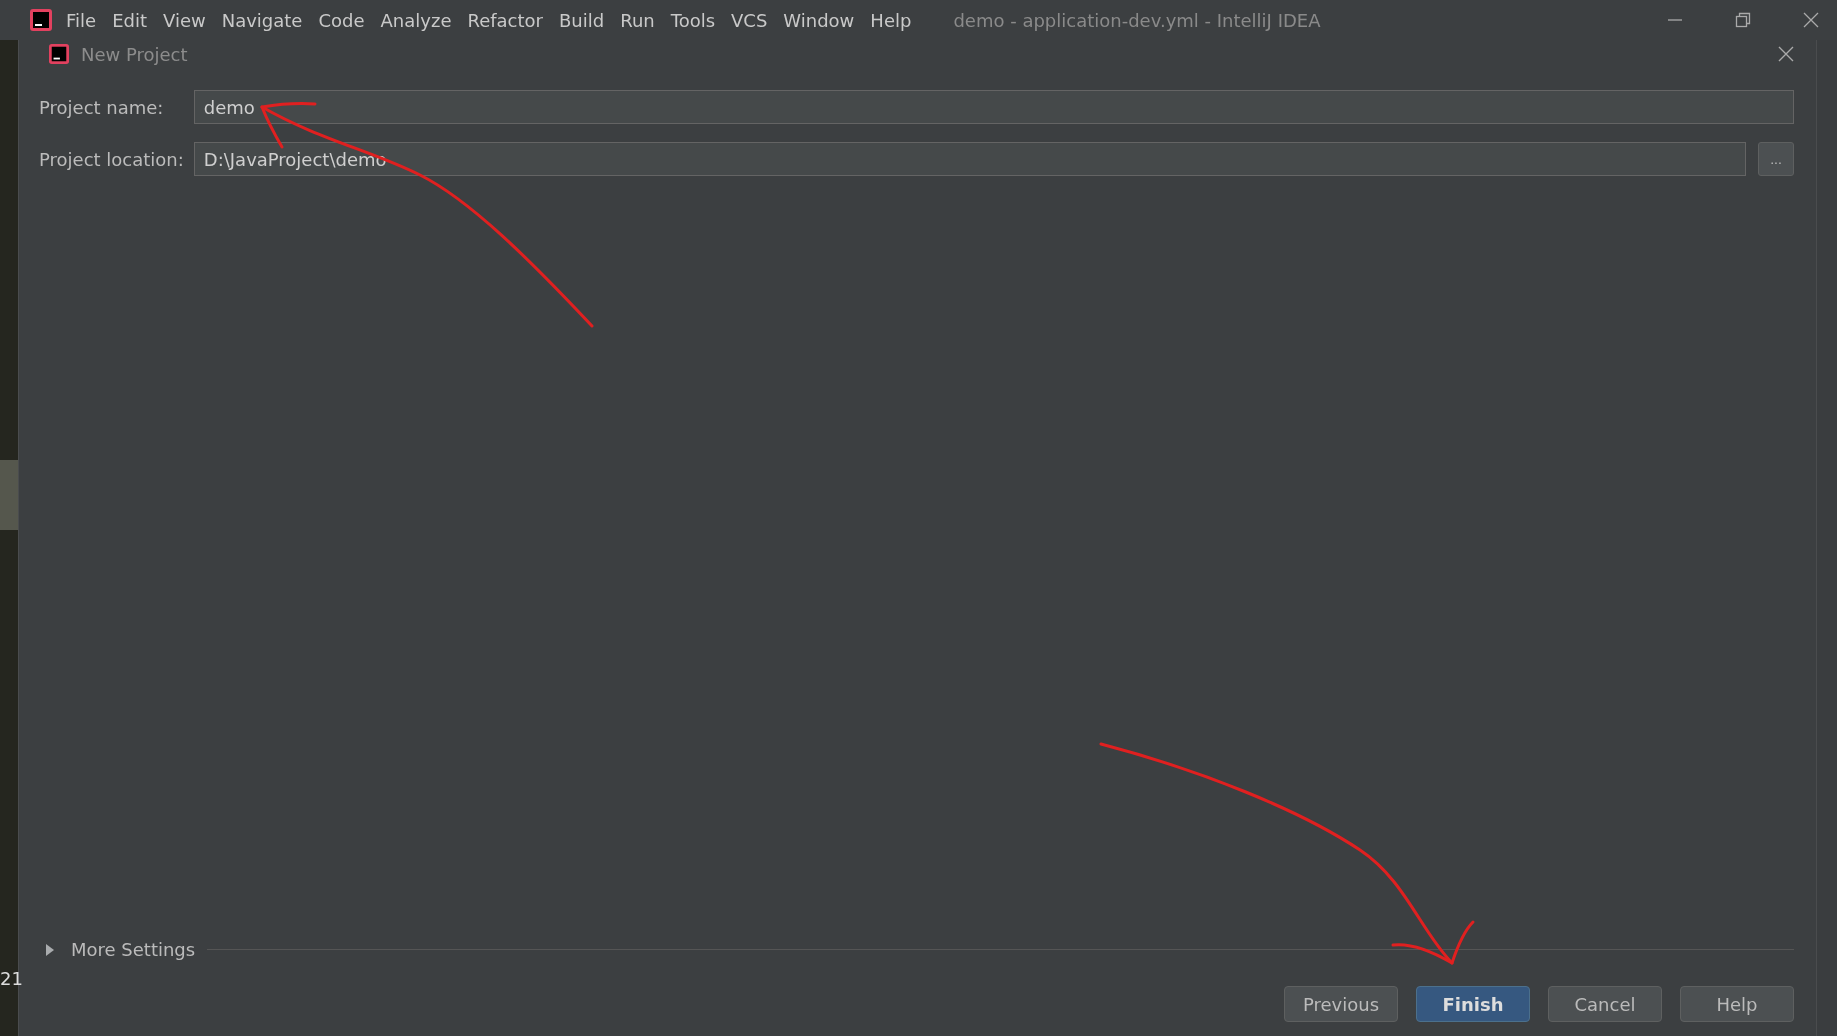  What do you see at coordinates (891, 20) in the screenshot?
I see `menu-item: Help` at bounding box center [891, 20].